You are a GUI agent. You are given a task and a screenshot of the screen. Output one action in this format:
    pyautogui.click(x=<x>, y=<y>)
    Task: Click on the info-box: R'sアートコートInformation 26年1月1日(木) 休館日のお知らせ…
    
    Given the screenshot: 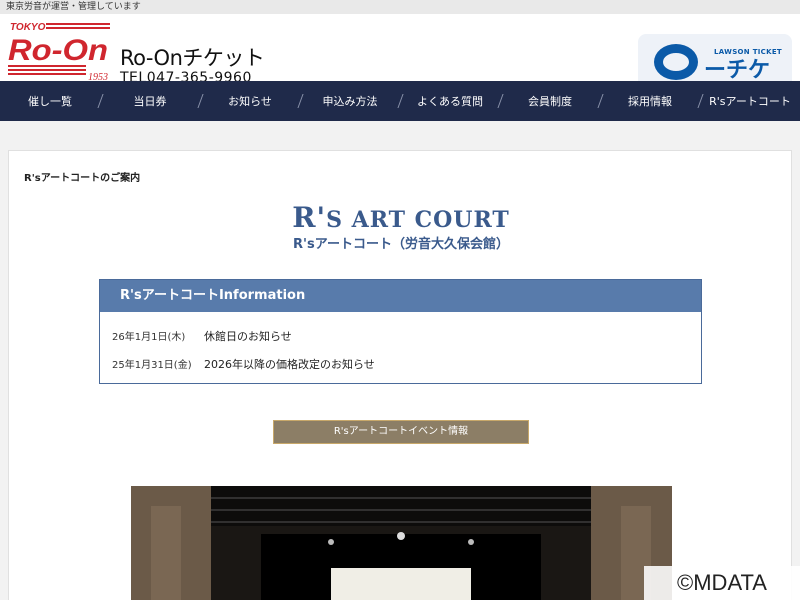 What is the action you would take?
    pyautogui.click(x=400, y=331)
    